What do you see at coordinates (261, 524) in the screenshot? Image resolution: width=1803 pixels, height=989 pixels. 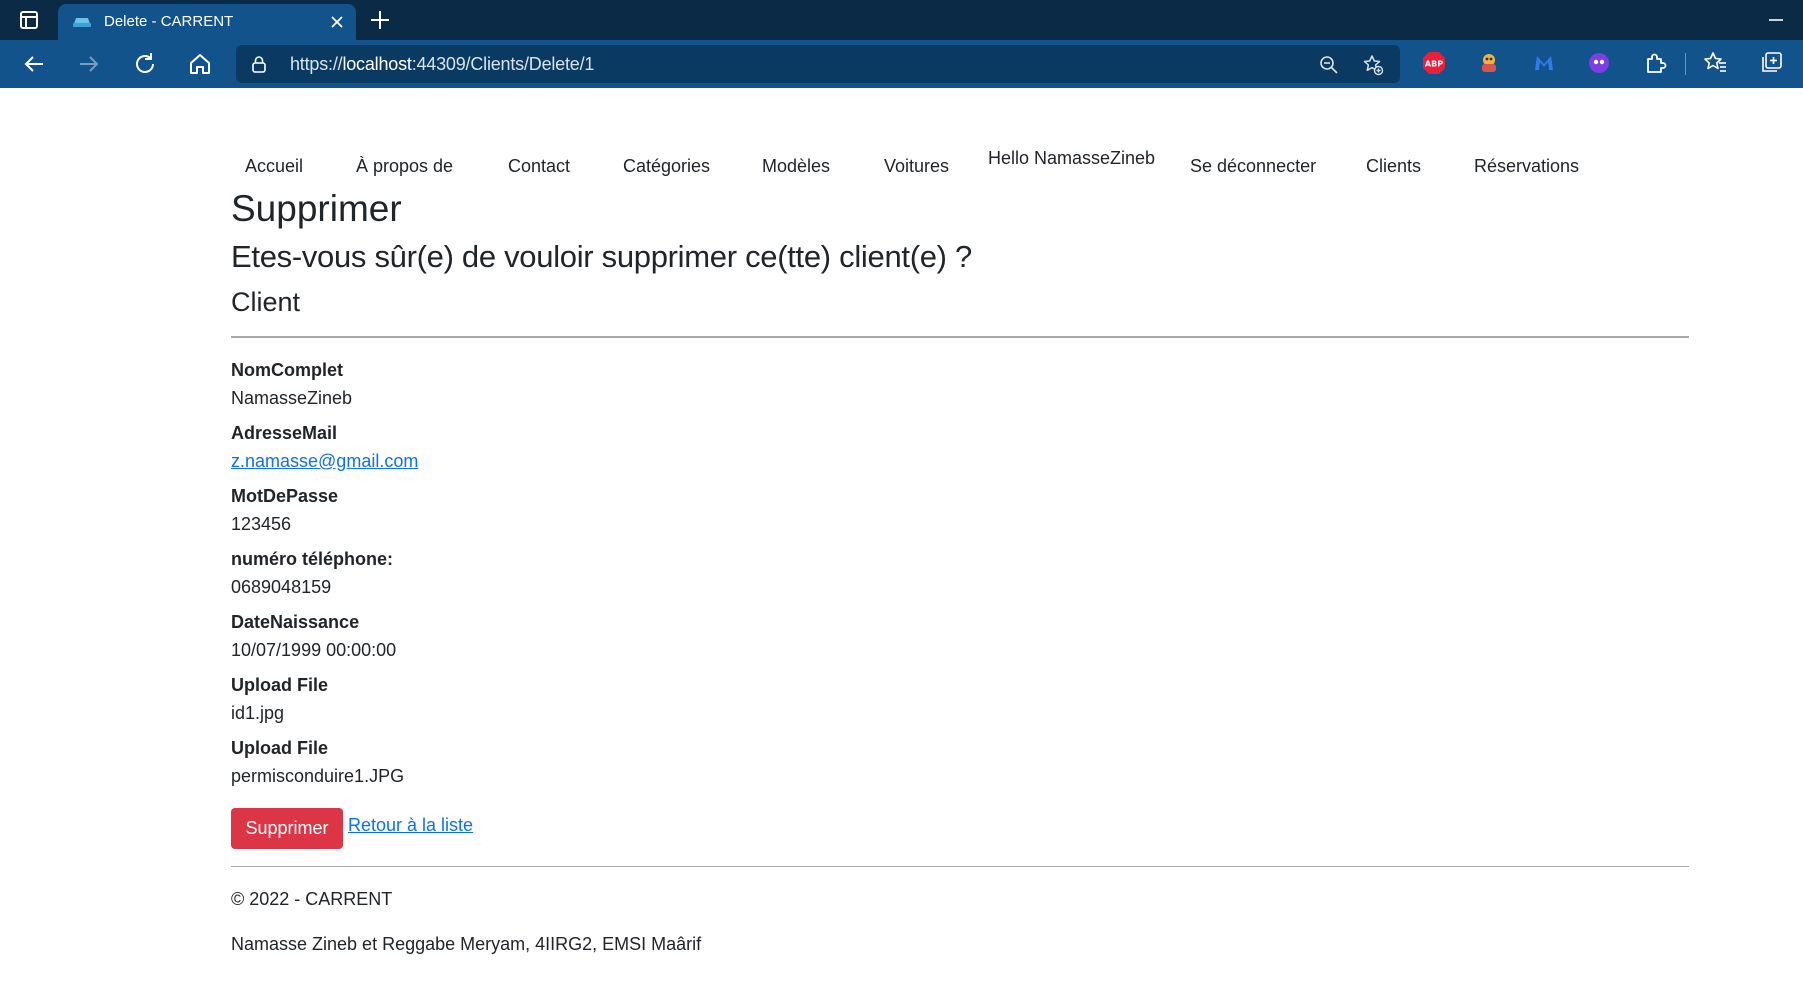 I see `field-value-motdepasse: 123456` at bounding box center [261, 524].